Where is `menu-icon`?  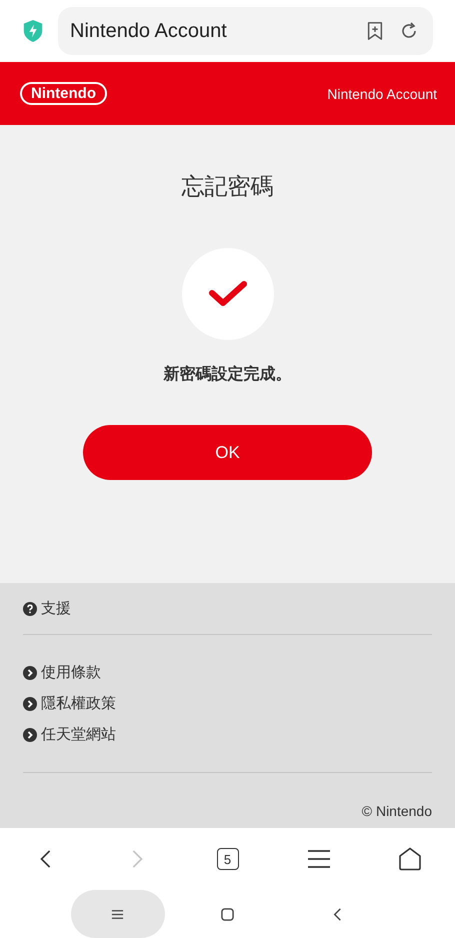
menu-icon is located at coordinates (318, 859).